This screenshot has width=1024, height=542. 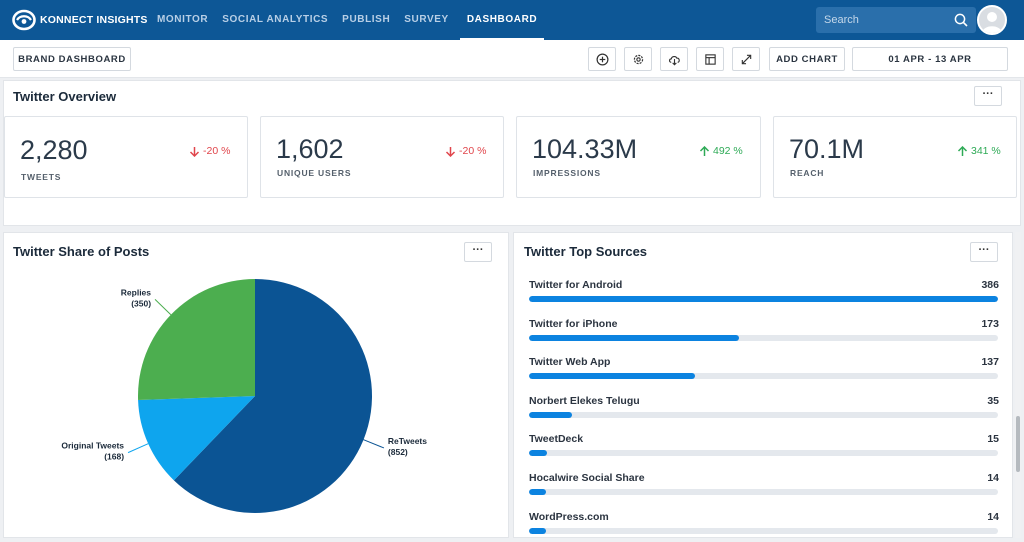 I want to click on search-input, so click(x=886, y=20).